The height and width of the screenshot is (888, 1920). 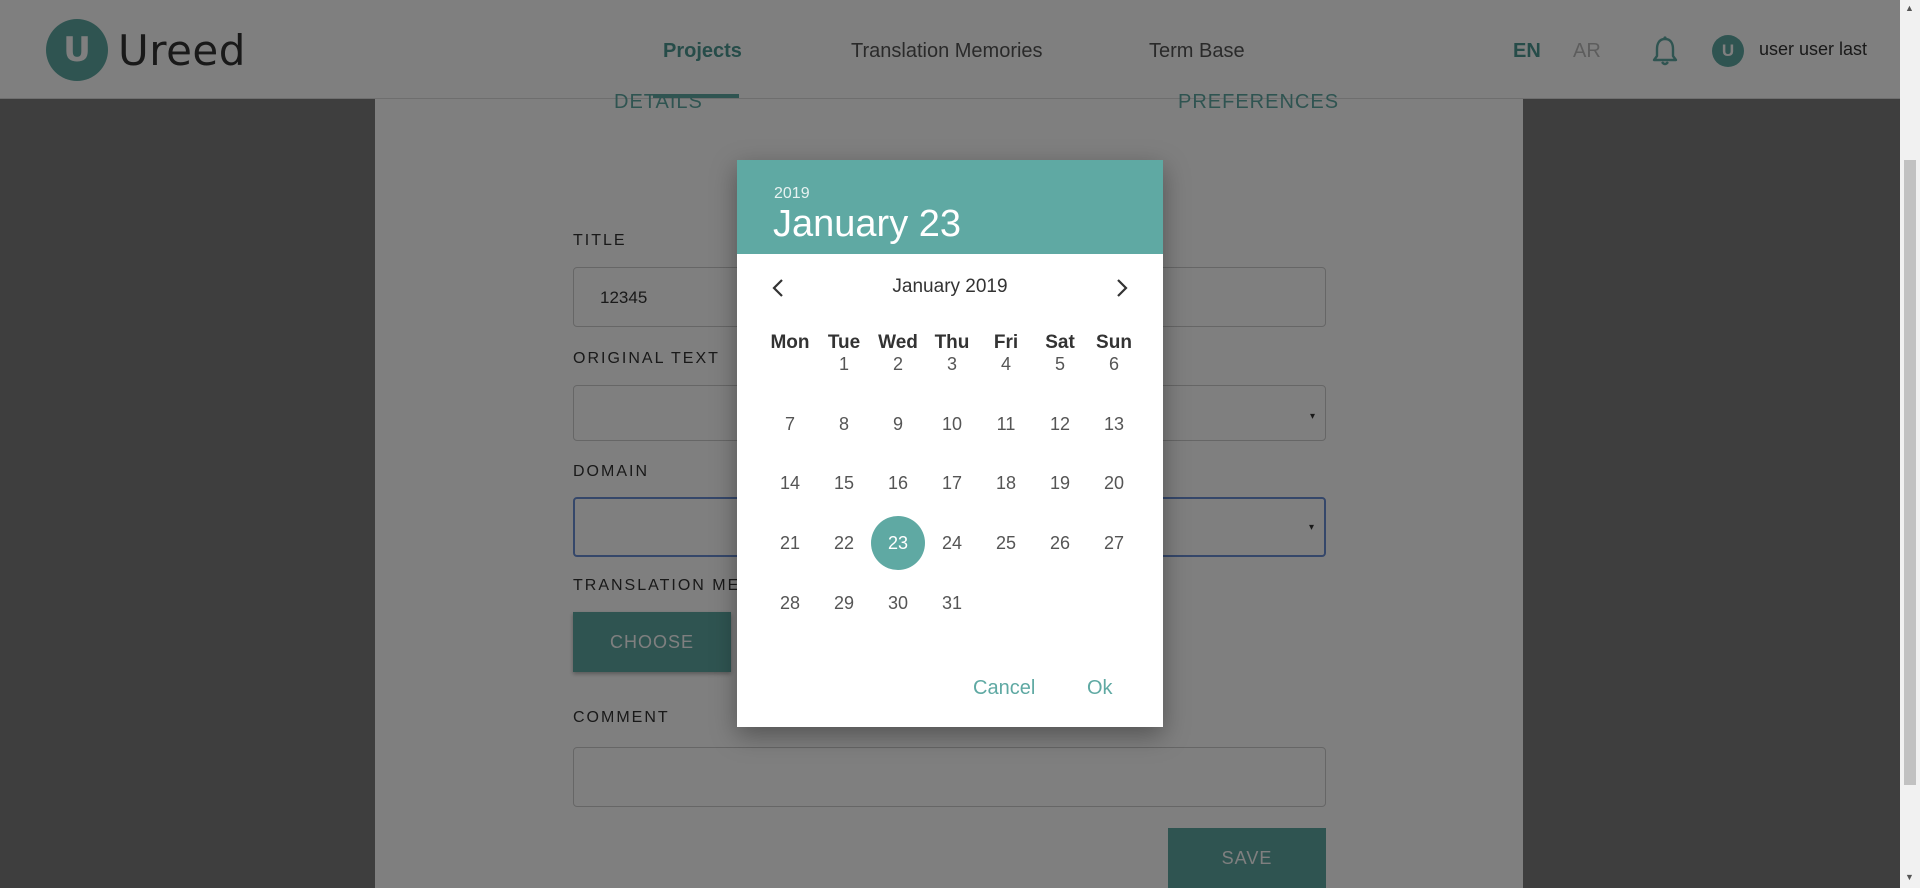 What do you see at coordinates (1114, 364) in the screenshot?
I see `calendar-day: 6` at bounding box center [1114, 364].